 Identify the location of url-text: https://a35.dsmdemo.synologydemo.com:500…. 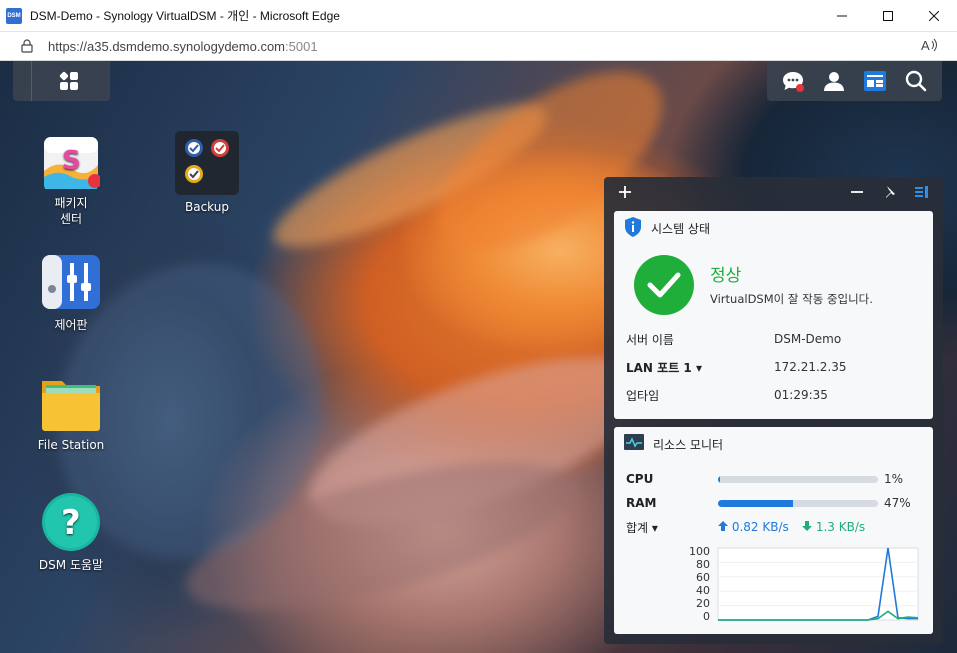
(183, 46).